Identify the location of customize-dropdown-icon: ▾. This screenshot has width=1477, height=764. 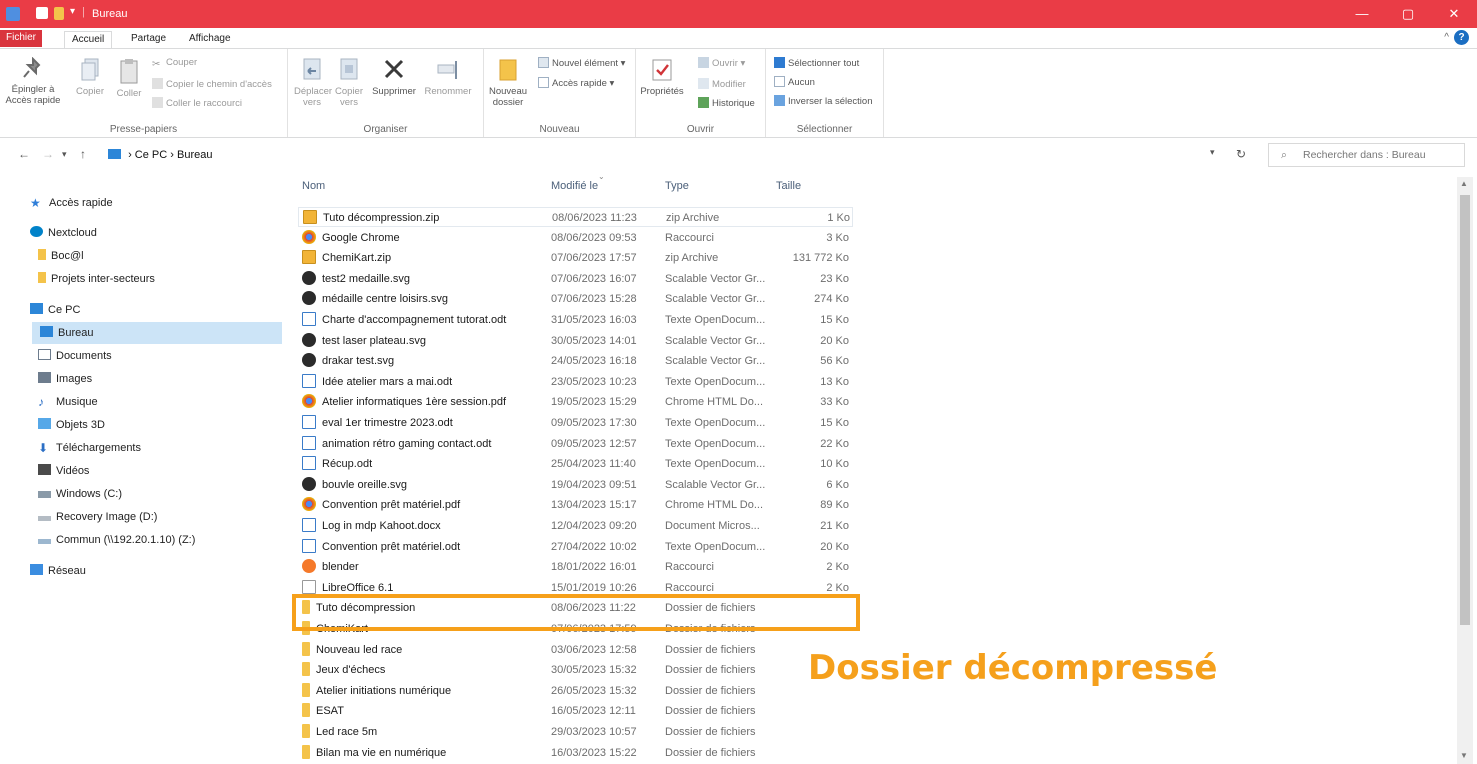
(72, 11).